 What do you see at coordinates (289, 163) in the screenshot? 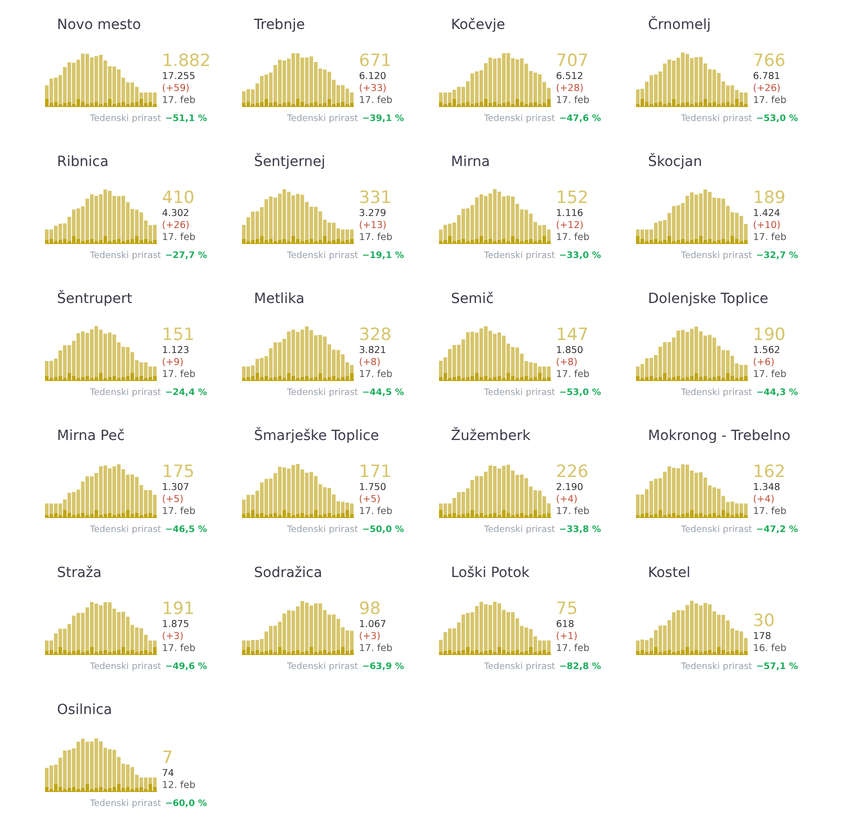
I see `municipality-name: Šentjernej` at bounding box center [289, 163].